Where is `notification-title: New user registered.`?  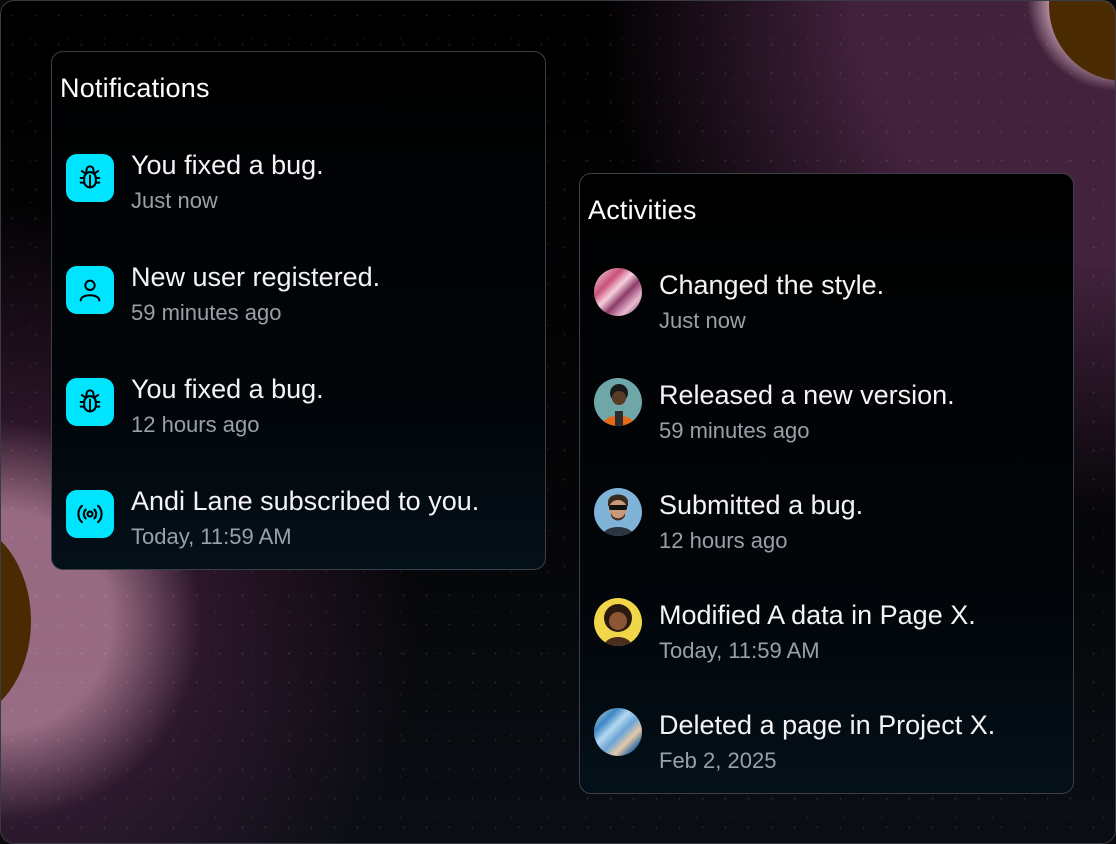 notification-title: New user registered. is located at coordinates (256, 277).